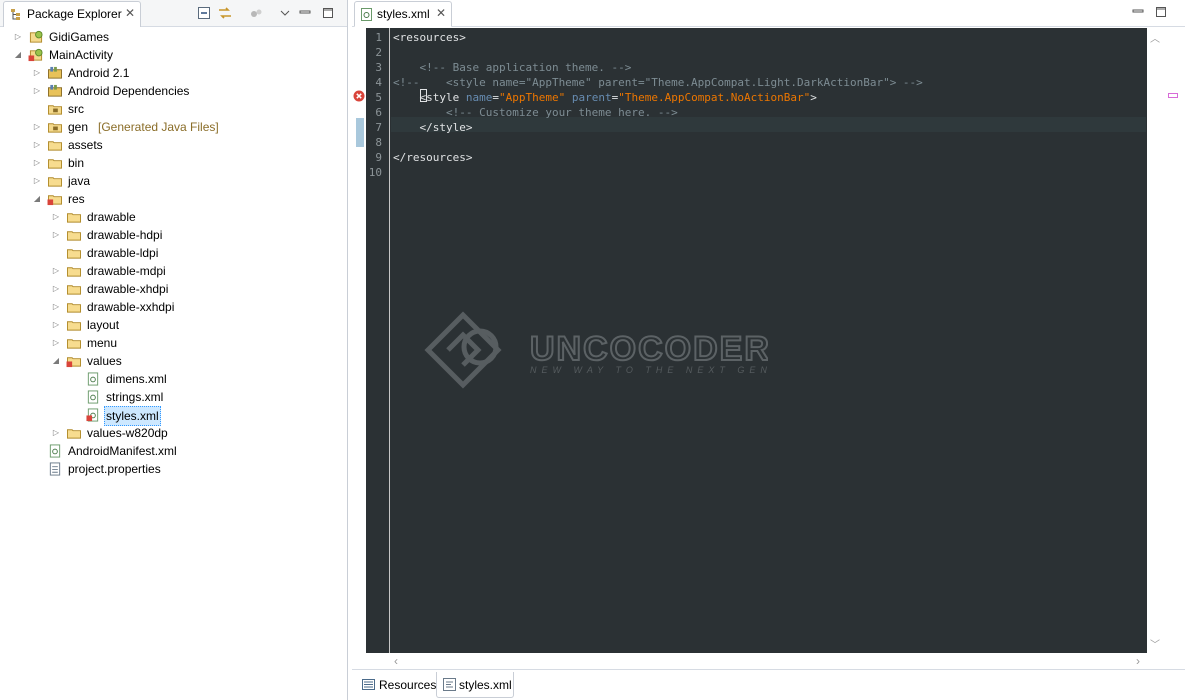 This screenshot has width=1185, height=700. Describe the element at coordinates (170, 109) in the screenshot. I see `tree-item: src` at that location.